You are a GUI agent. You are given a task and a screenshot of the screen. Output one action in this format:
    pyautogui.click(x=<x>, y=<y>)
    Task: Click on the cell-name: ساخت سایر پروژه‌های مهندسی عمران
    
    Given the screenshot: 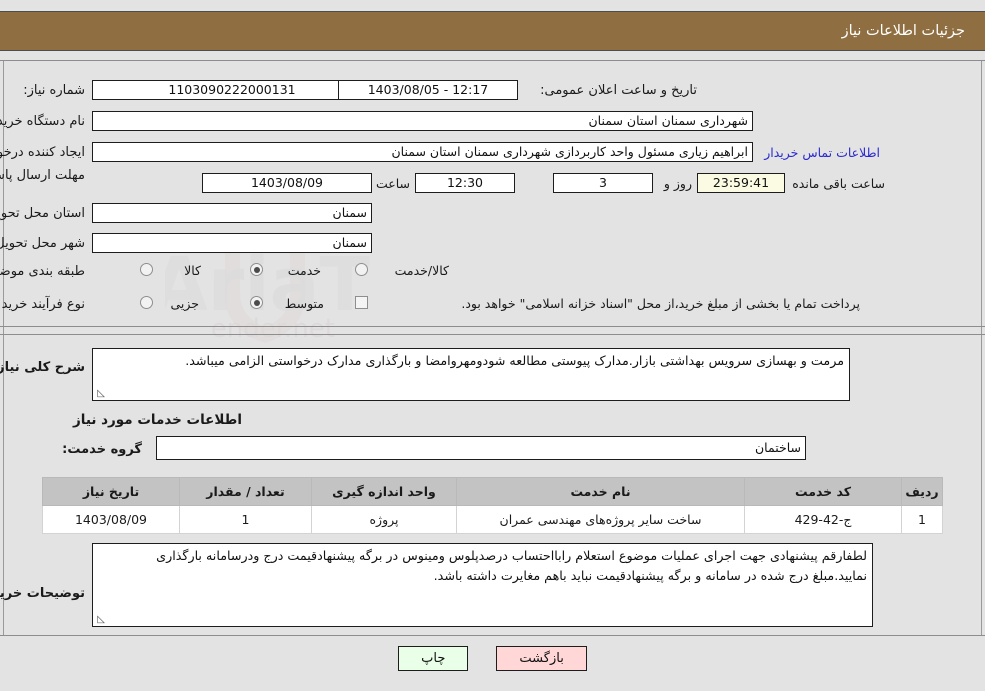 What is the action you would take?
    pyautogui.click(x=600, y=519)
    